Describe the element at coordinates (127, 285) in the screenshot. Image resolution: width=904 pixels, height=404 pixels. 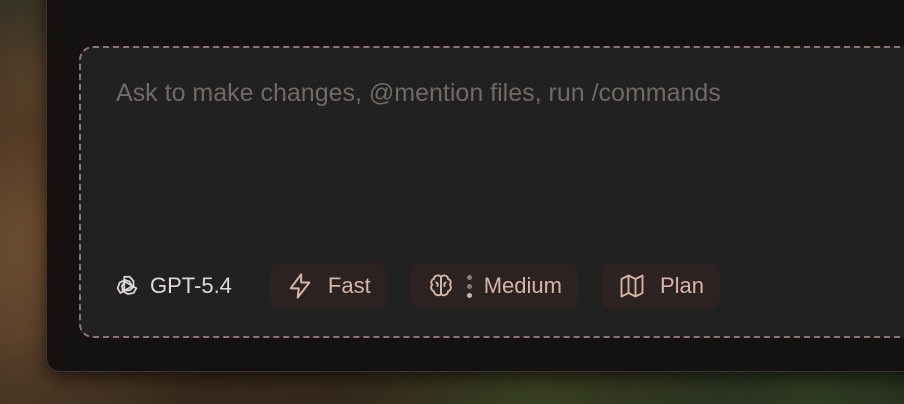
I see `openai-logo-icon` at that location.